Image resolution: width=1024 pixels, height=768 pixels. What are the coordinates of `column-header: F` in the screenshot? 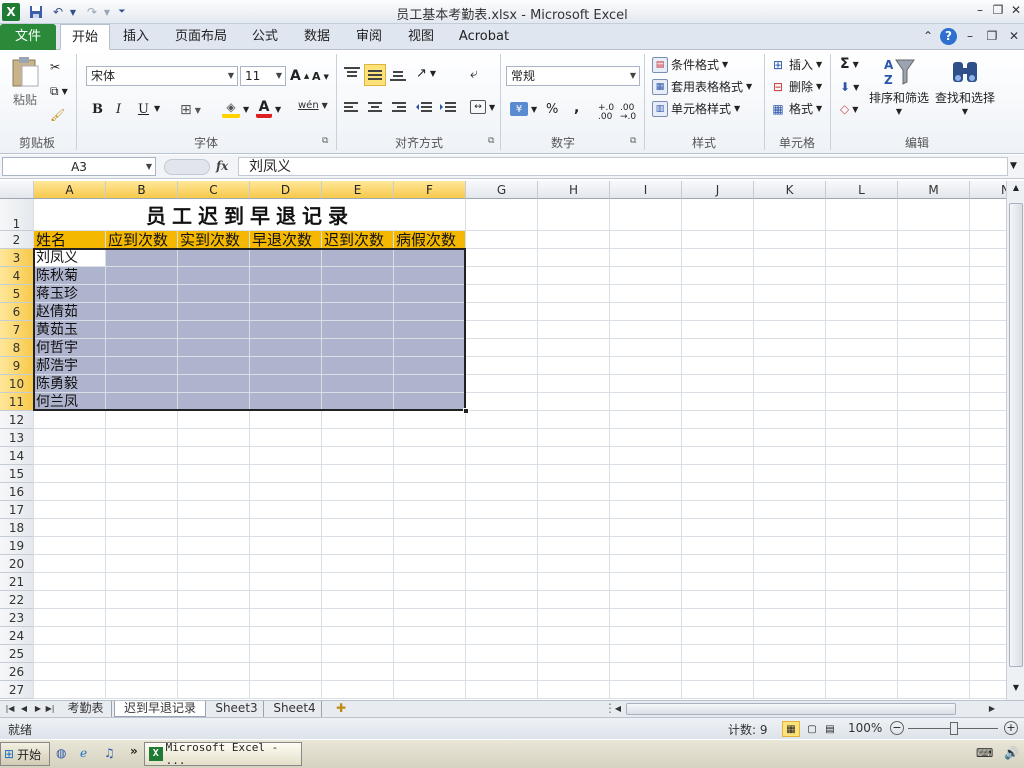 It's located at (430, 190).